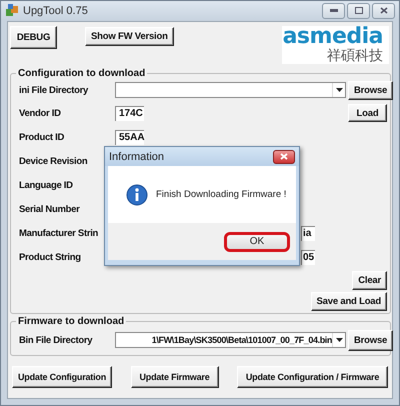 Image resolution: width=400 pixels, height=406 pixels. Describe the element at coordinates (40, 113) in the screenshot. I see `field-label: Vendor ID` at that location.